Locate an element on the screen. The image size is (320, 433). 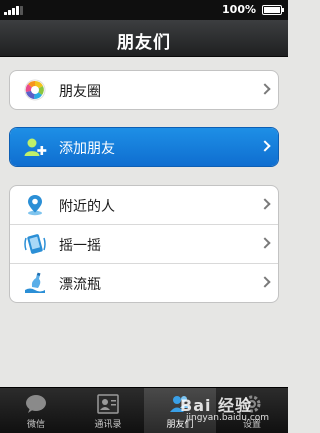
status-bar: 100% is located at coordinates (144, 10).